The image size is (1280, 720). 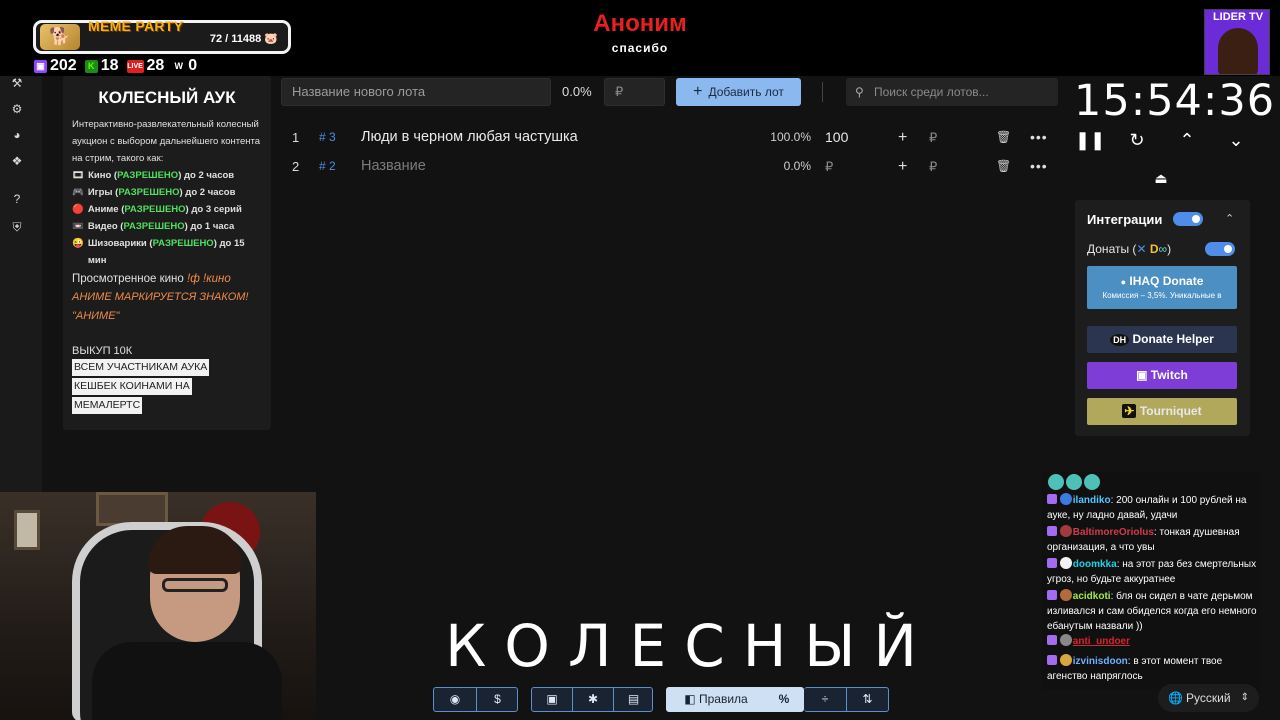 What do you see at coordinates (1220, 249) in the screenshot?
I see `donates-toggle` at bounding box center [1220, 249].